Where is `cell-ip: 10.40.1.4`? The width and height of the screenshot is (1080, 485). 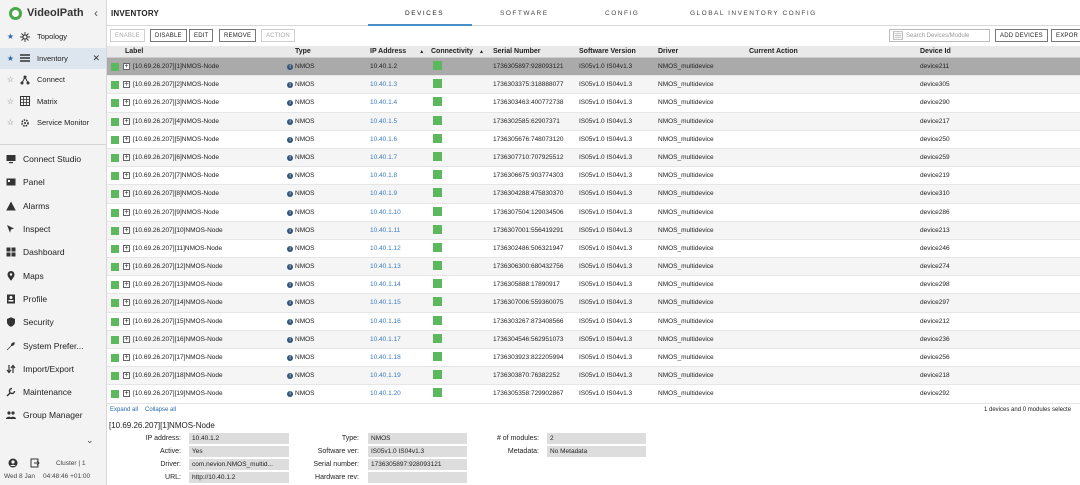
cell-ip: 10.40.1.4 is located at coordinates (383, 102).